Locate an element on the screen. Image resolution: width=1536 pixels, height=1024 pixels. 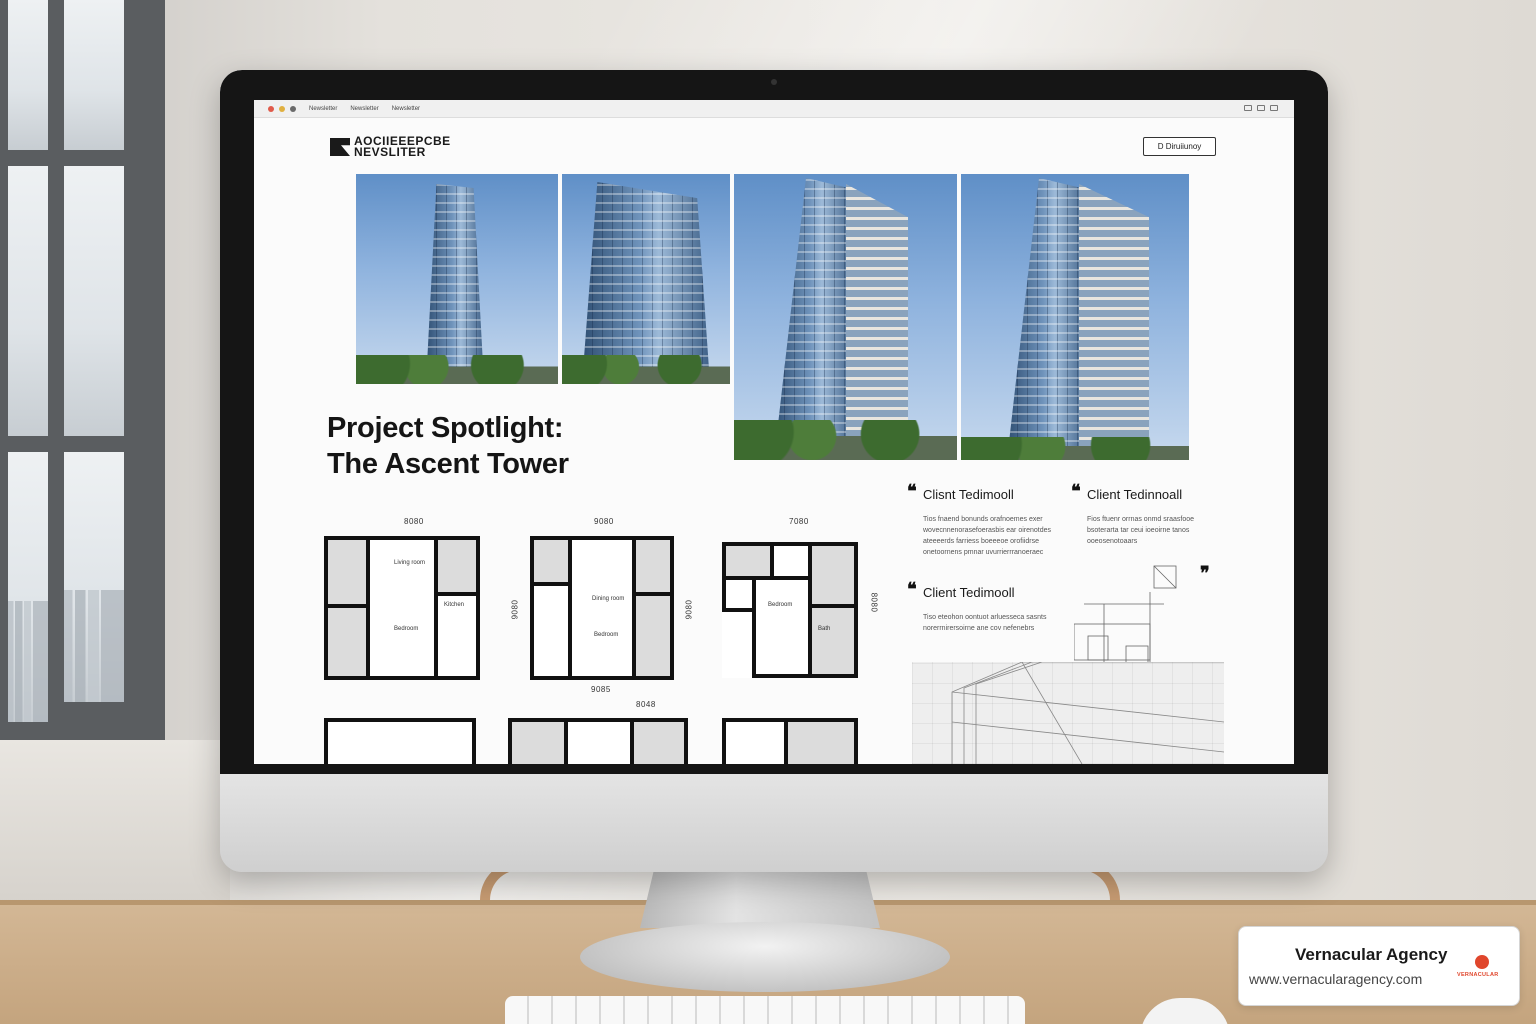
header-button: D Diruiiunoy is located at coordinates (1179, 146).